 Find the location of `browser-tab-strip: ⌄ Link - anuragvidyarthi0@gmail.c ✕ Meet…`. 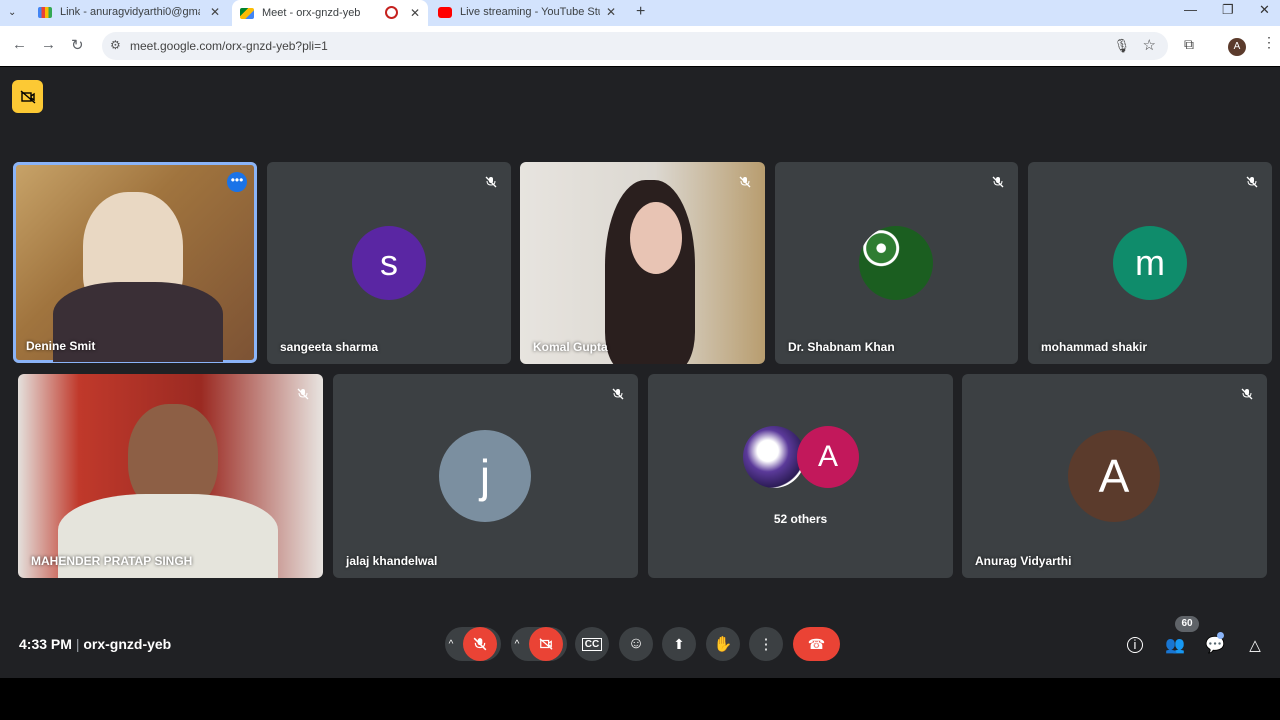

browser-tab-strip: ⌄ Link - anuragvidyarthi0@gmail.c ✕ Meet… is located at coordinates (640, 13).